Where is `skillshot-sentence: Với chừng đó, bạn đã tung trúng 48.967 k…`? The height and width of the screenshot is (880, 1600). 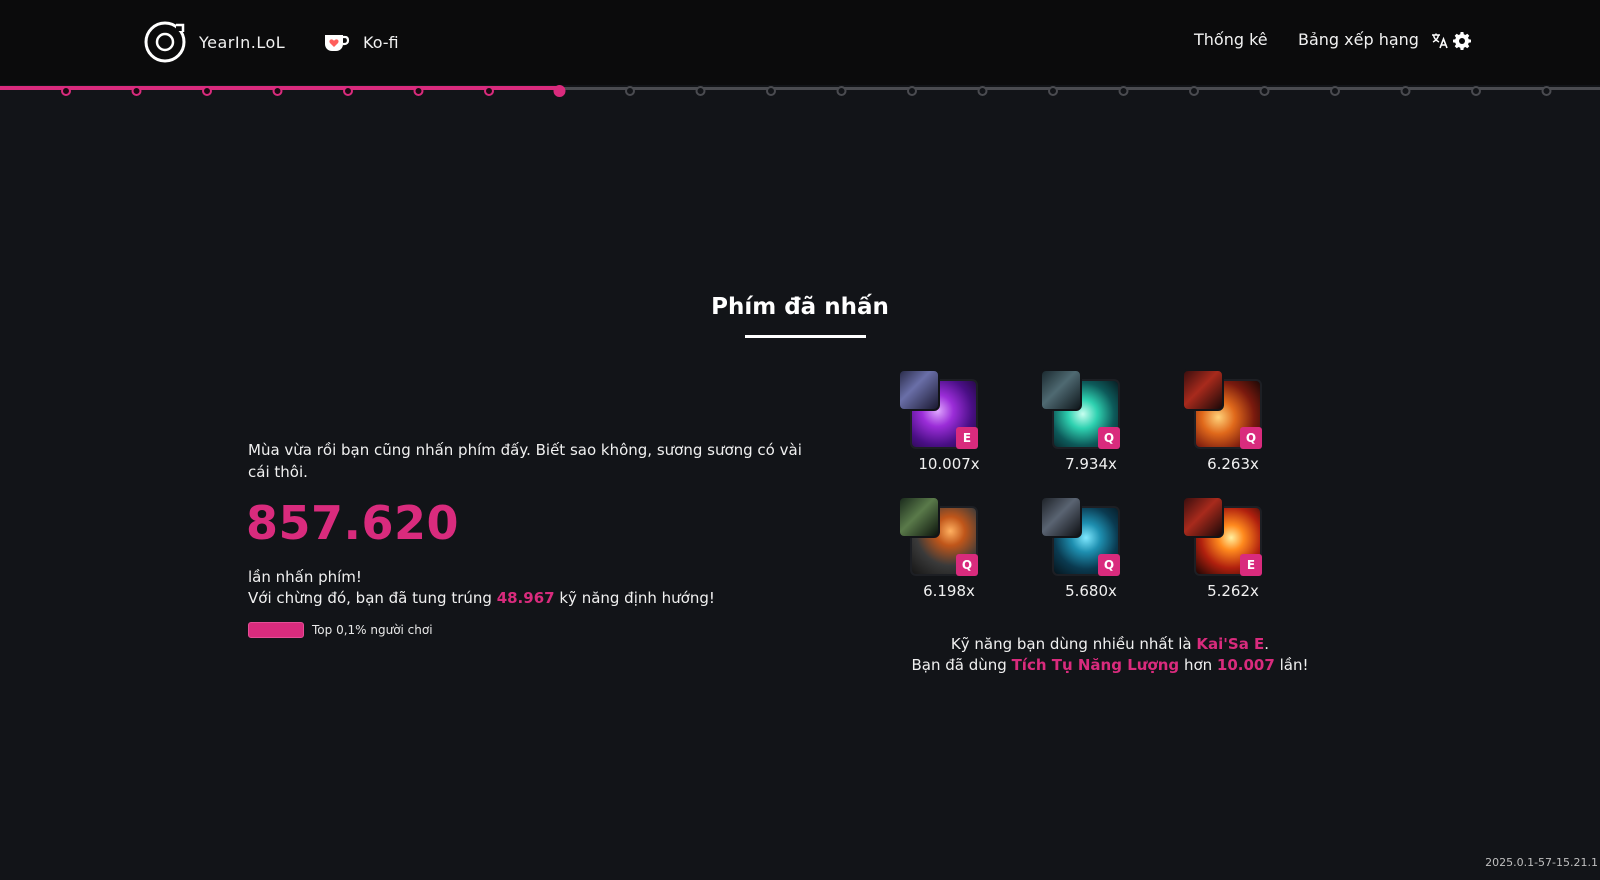
skillshot-sentence: Với chừng đó, bạn đã tung trúng 48.967 k… is located at coordinates (481, 598).